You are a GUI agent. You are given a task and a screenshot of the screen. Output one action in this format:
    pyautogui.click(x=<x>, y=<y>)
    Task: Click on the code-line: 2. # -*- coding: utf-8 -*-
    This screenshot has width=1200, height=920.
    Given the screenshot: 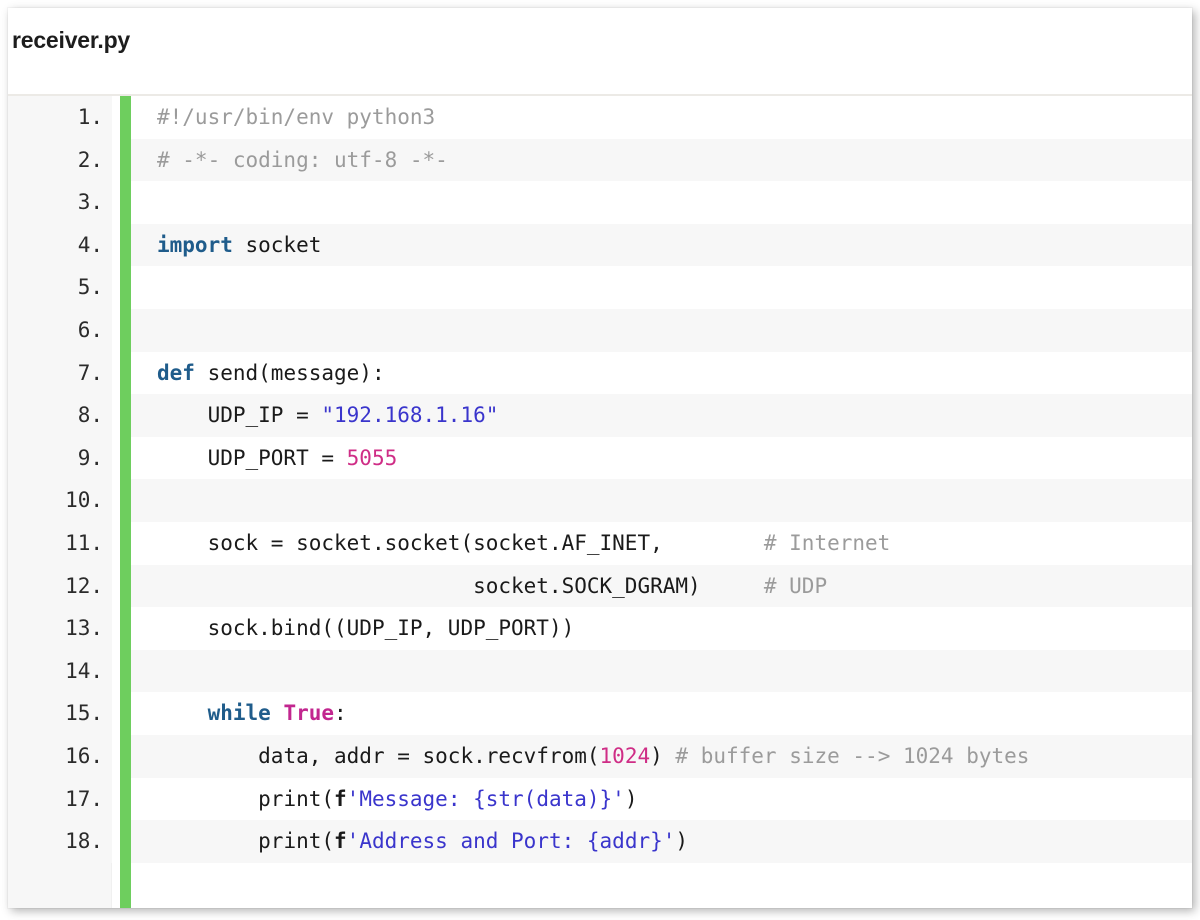 What is the action you would take?
    pyautogui.click(x=600, y=160)
    